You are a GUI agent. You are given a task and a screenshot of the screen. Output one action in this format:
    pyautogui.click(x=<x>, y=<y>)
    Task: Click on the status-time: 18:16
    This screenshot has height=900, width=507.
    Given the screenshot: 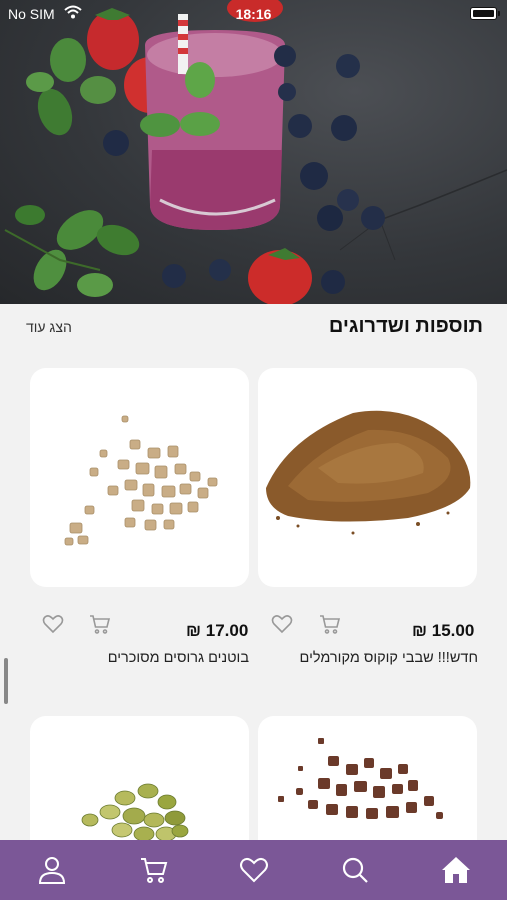 What is the action you would take?
    pyautogui.click(x=253, y=14)
    